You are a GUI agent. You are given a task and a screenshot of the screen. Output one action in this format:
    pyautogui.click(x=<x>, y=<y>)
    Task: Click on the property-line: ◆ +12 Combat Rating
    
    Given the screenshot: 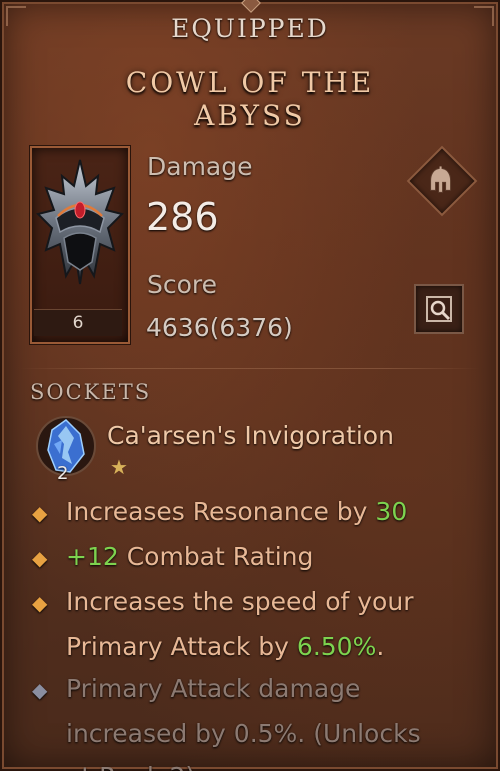 What is the action you would take?
    pyautogui.click(x=257, y=557)
    